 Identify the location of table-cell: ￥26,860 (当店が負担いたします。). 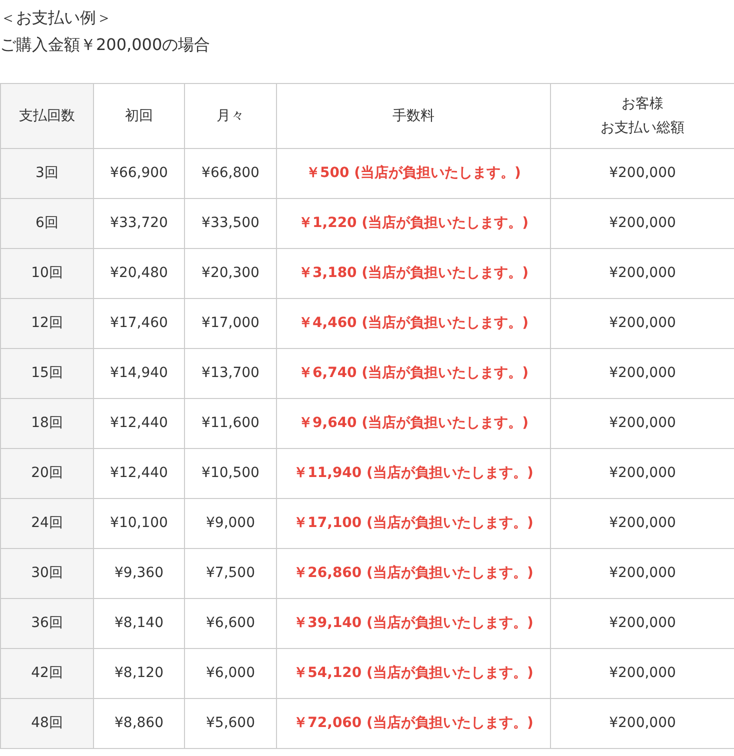
(413, 573).